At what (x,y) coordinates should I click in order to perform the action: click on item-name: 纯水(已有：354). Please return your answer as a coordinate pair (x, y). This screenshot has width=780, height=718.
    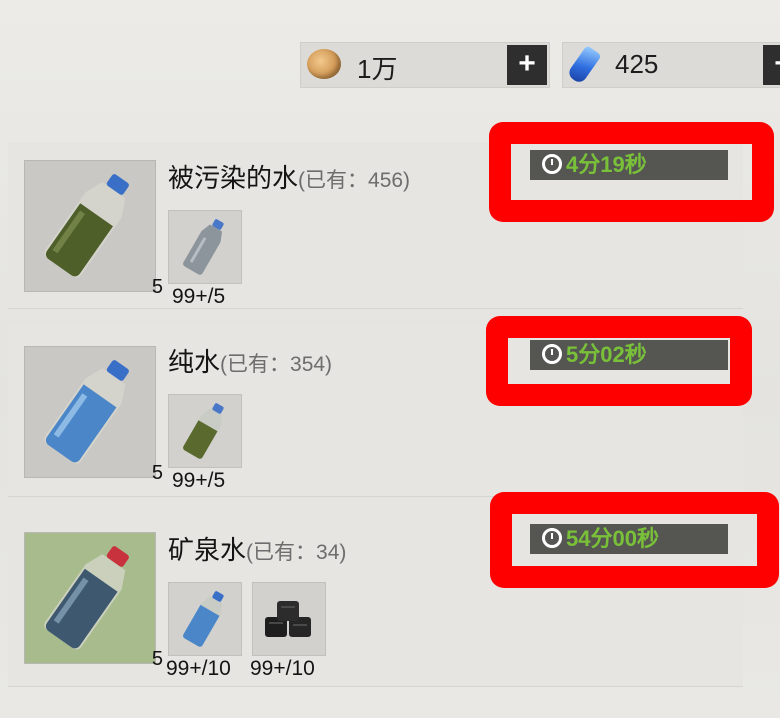
    Looking at the image, I should click on (250, 360).